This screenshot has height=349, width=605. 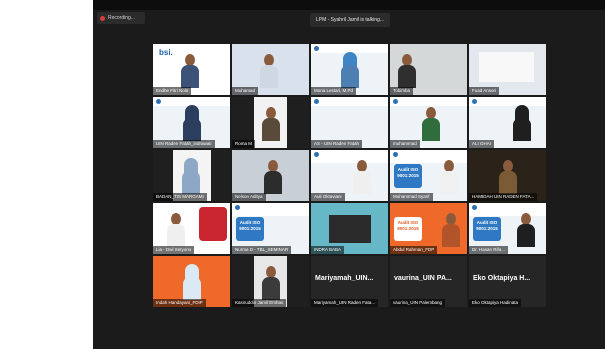 What do you see at coordinates (102, 18) in the screenshot?
I see `record-icon` at bounding box center [102, 18].